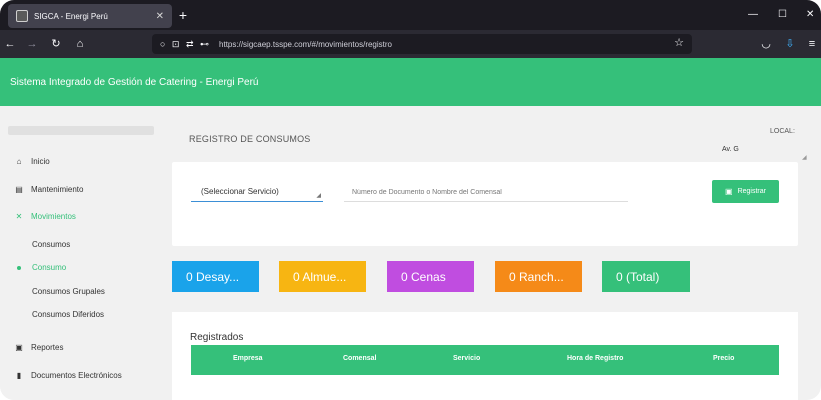  Describe the element at coordinates (638, 276) in the screenshot. I see `counter-label: 0 (Total)` at that location.